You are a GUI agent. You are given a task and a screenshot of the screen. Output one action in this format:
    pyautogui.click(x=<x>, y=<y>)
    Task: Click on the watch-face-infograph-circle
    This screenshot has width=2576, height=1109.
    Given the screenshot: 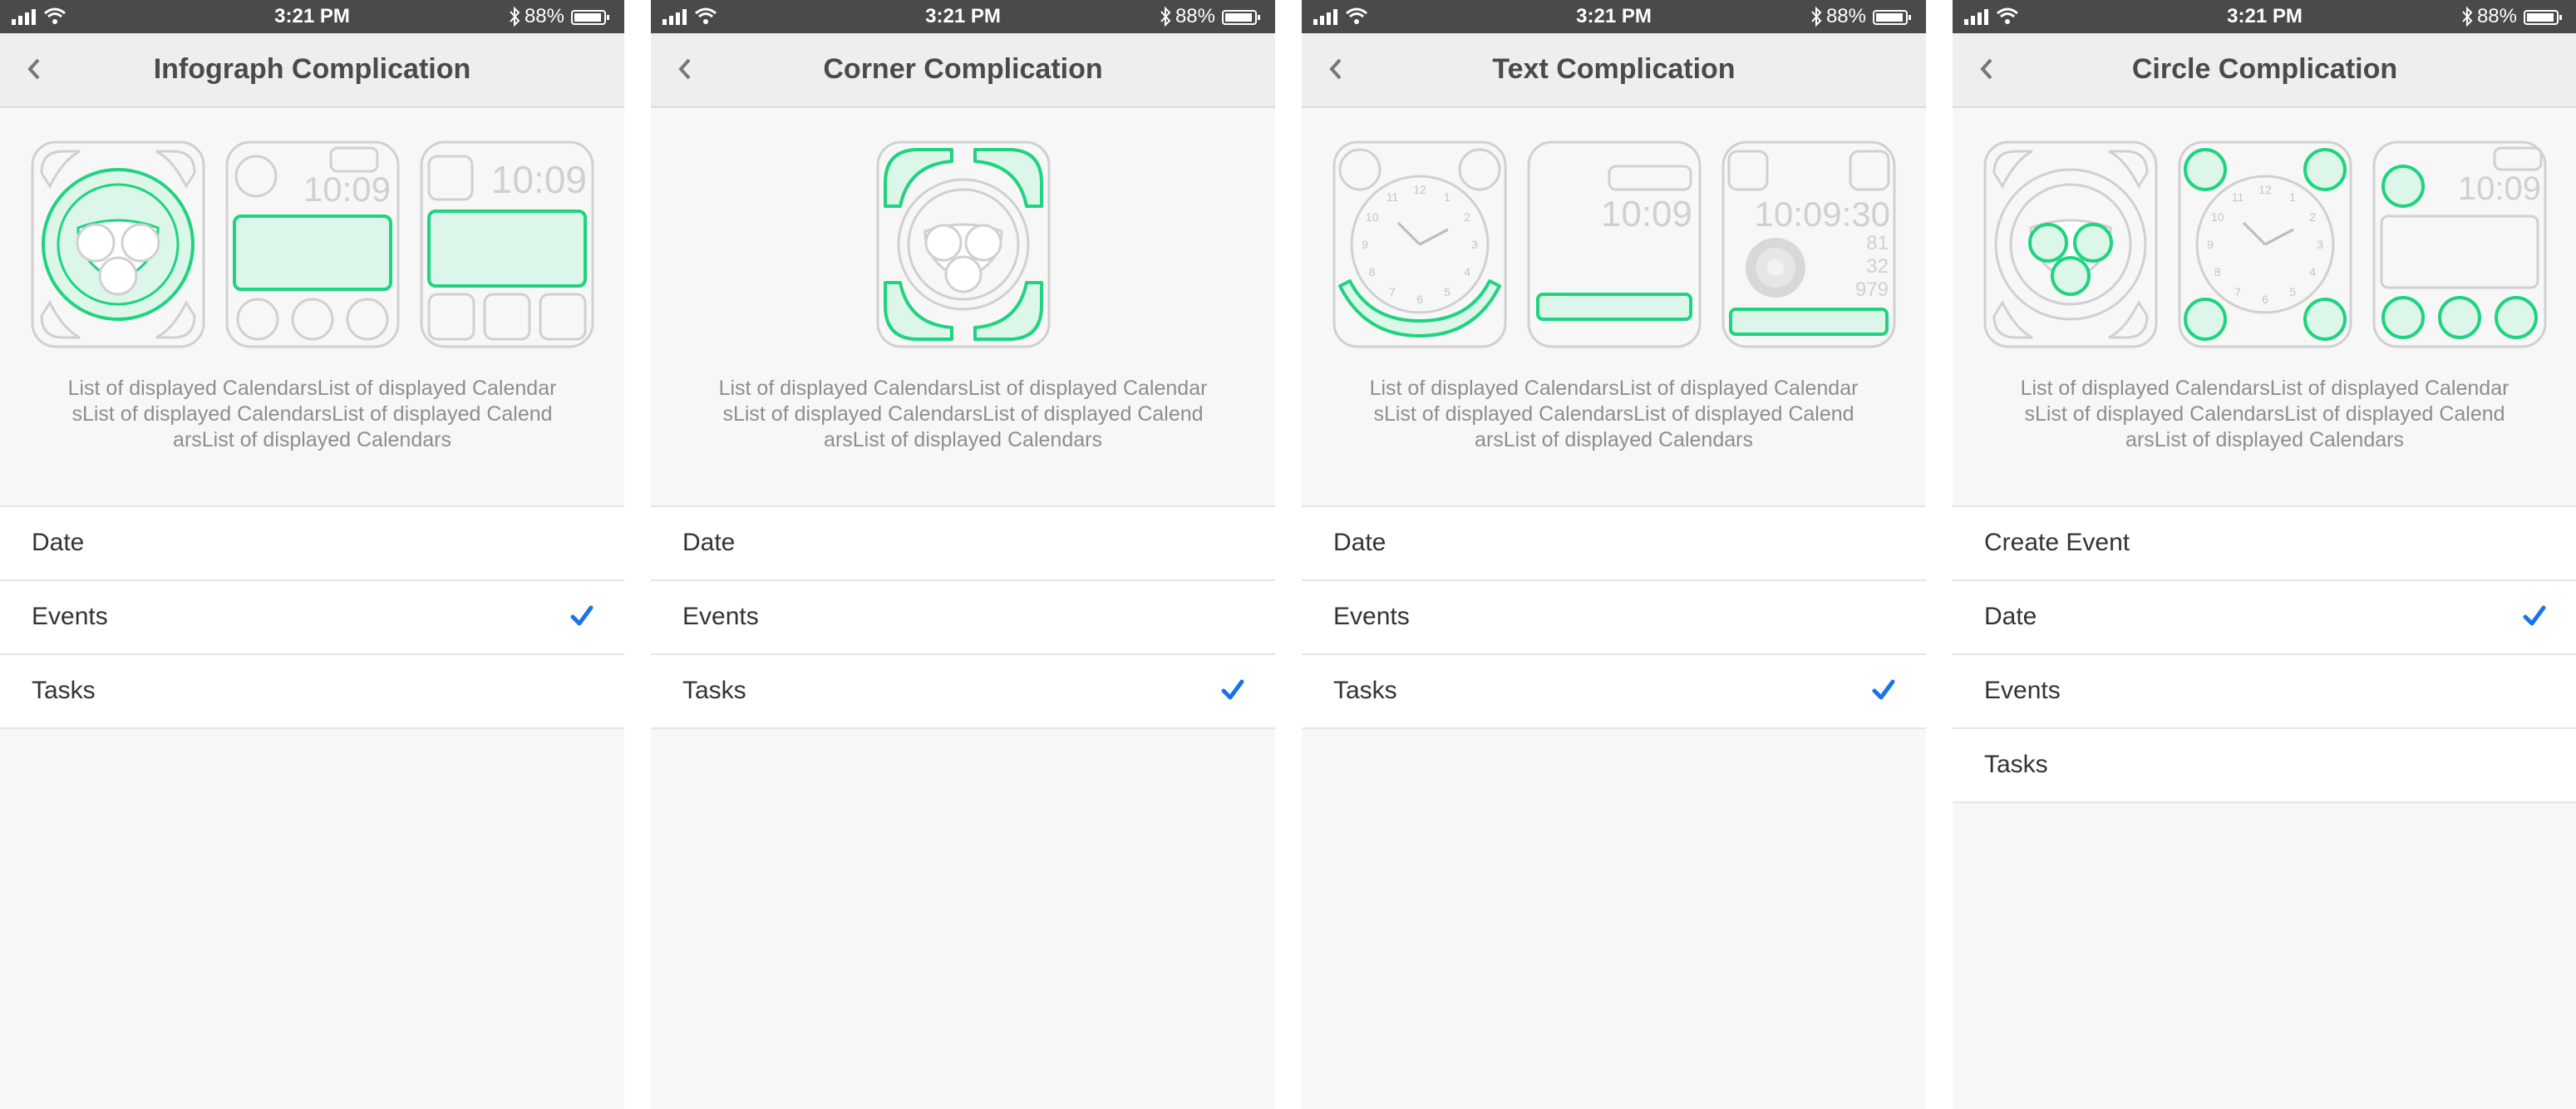 What is the action you would take?
    pyautogui.click(x=117, y=244)
    